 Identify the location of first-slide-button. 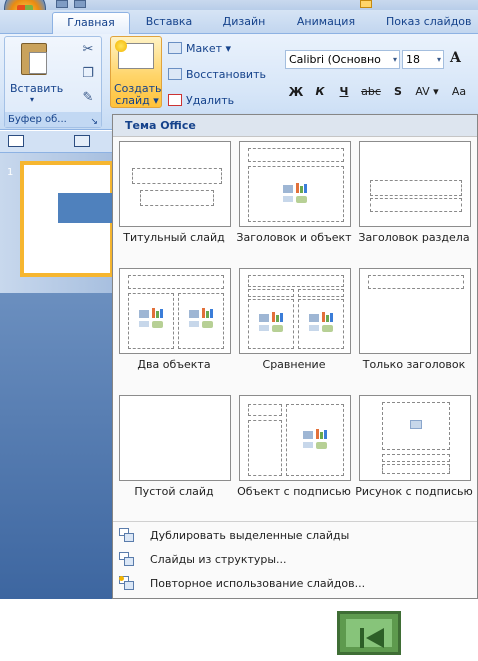
(369, 633).